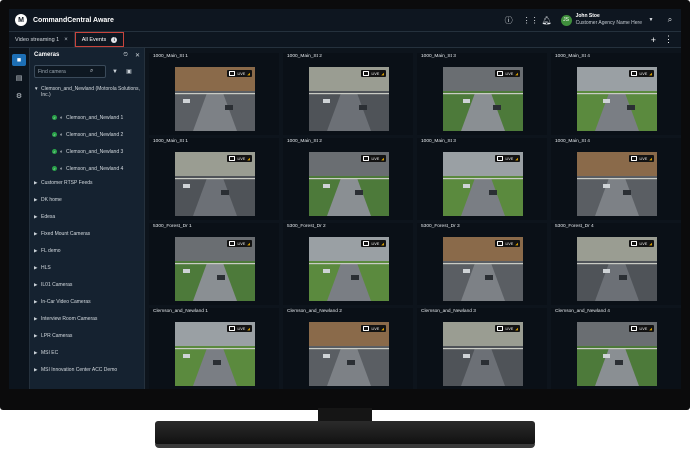  Describe the element at coordinates (137, 55) in the screenshot. I see `close-icon: ✕` at that location.